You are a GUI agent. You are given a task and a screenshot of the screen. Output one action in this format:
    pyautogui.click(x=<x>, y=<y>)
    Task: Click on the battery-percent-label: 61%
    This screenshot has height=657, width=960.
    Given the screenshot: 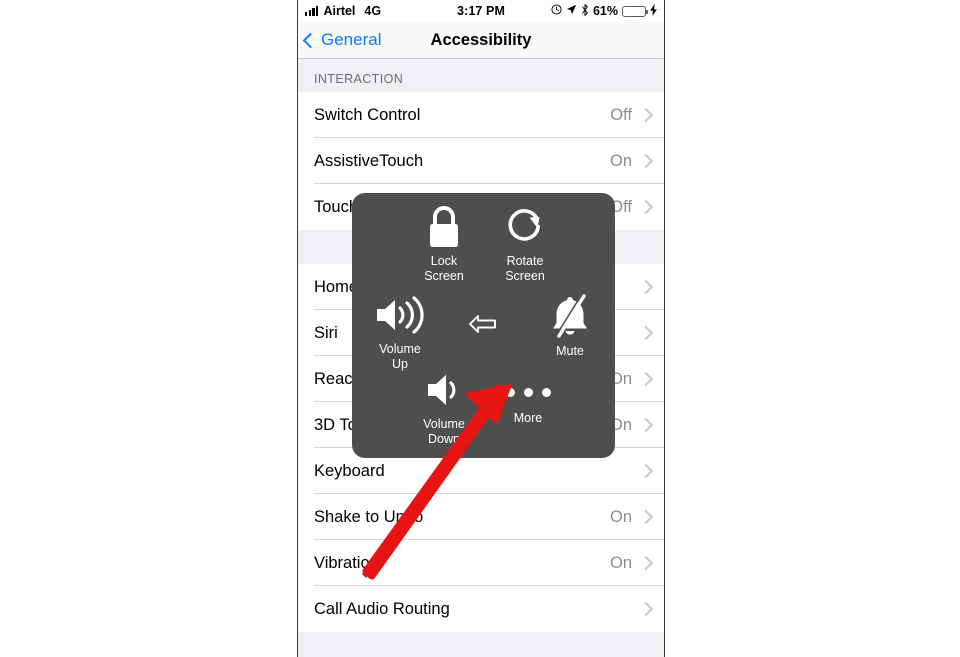 What is the action you would take?
    pyautogui.click(x=605, y=11)
    